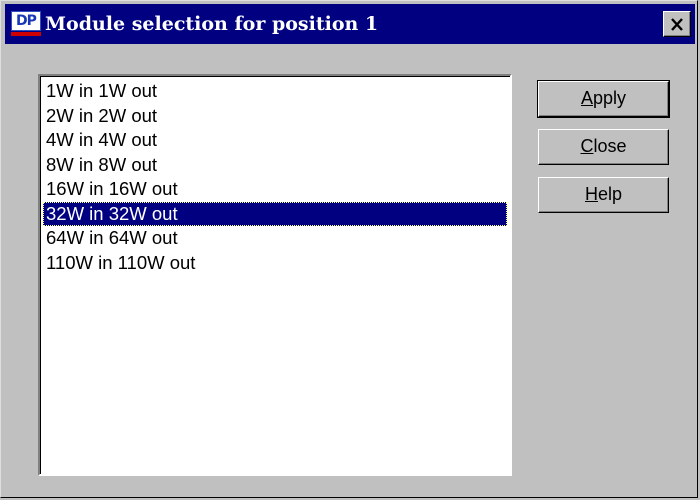 The image size is (700, 500). What do you see at coordinates (275, 140) in the screenshot?
I see `list-item: 4W in 4W out` at bounding box center [275, 140].